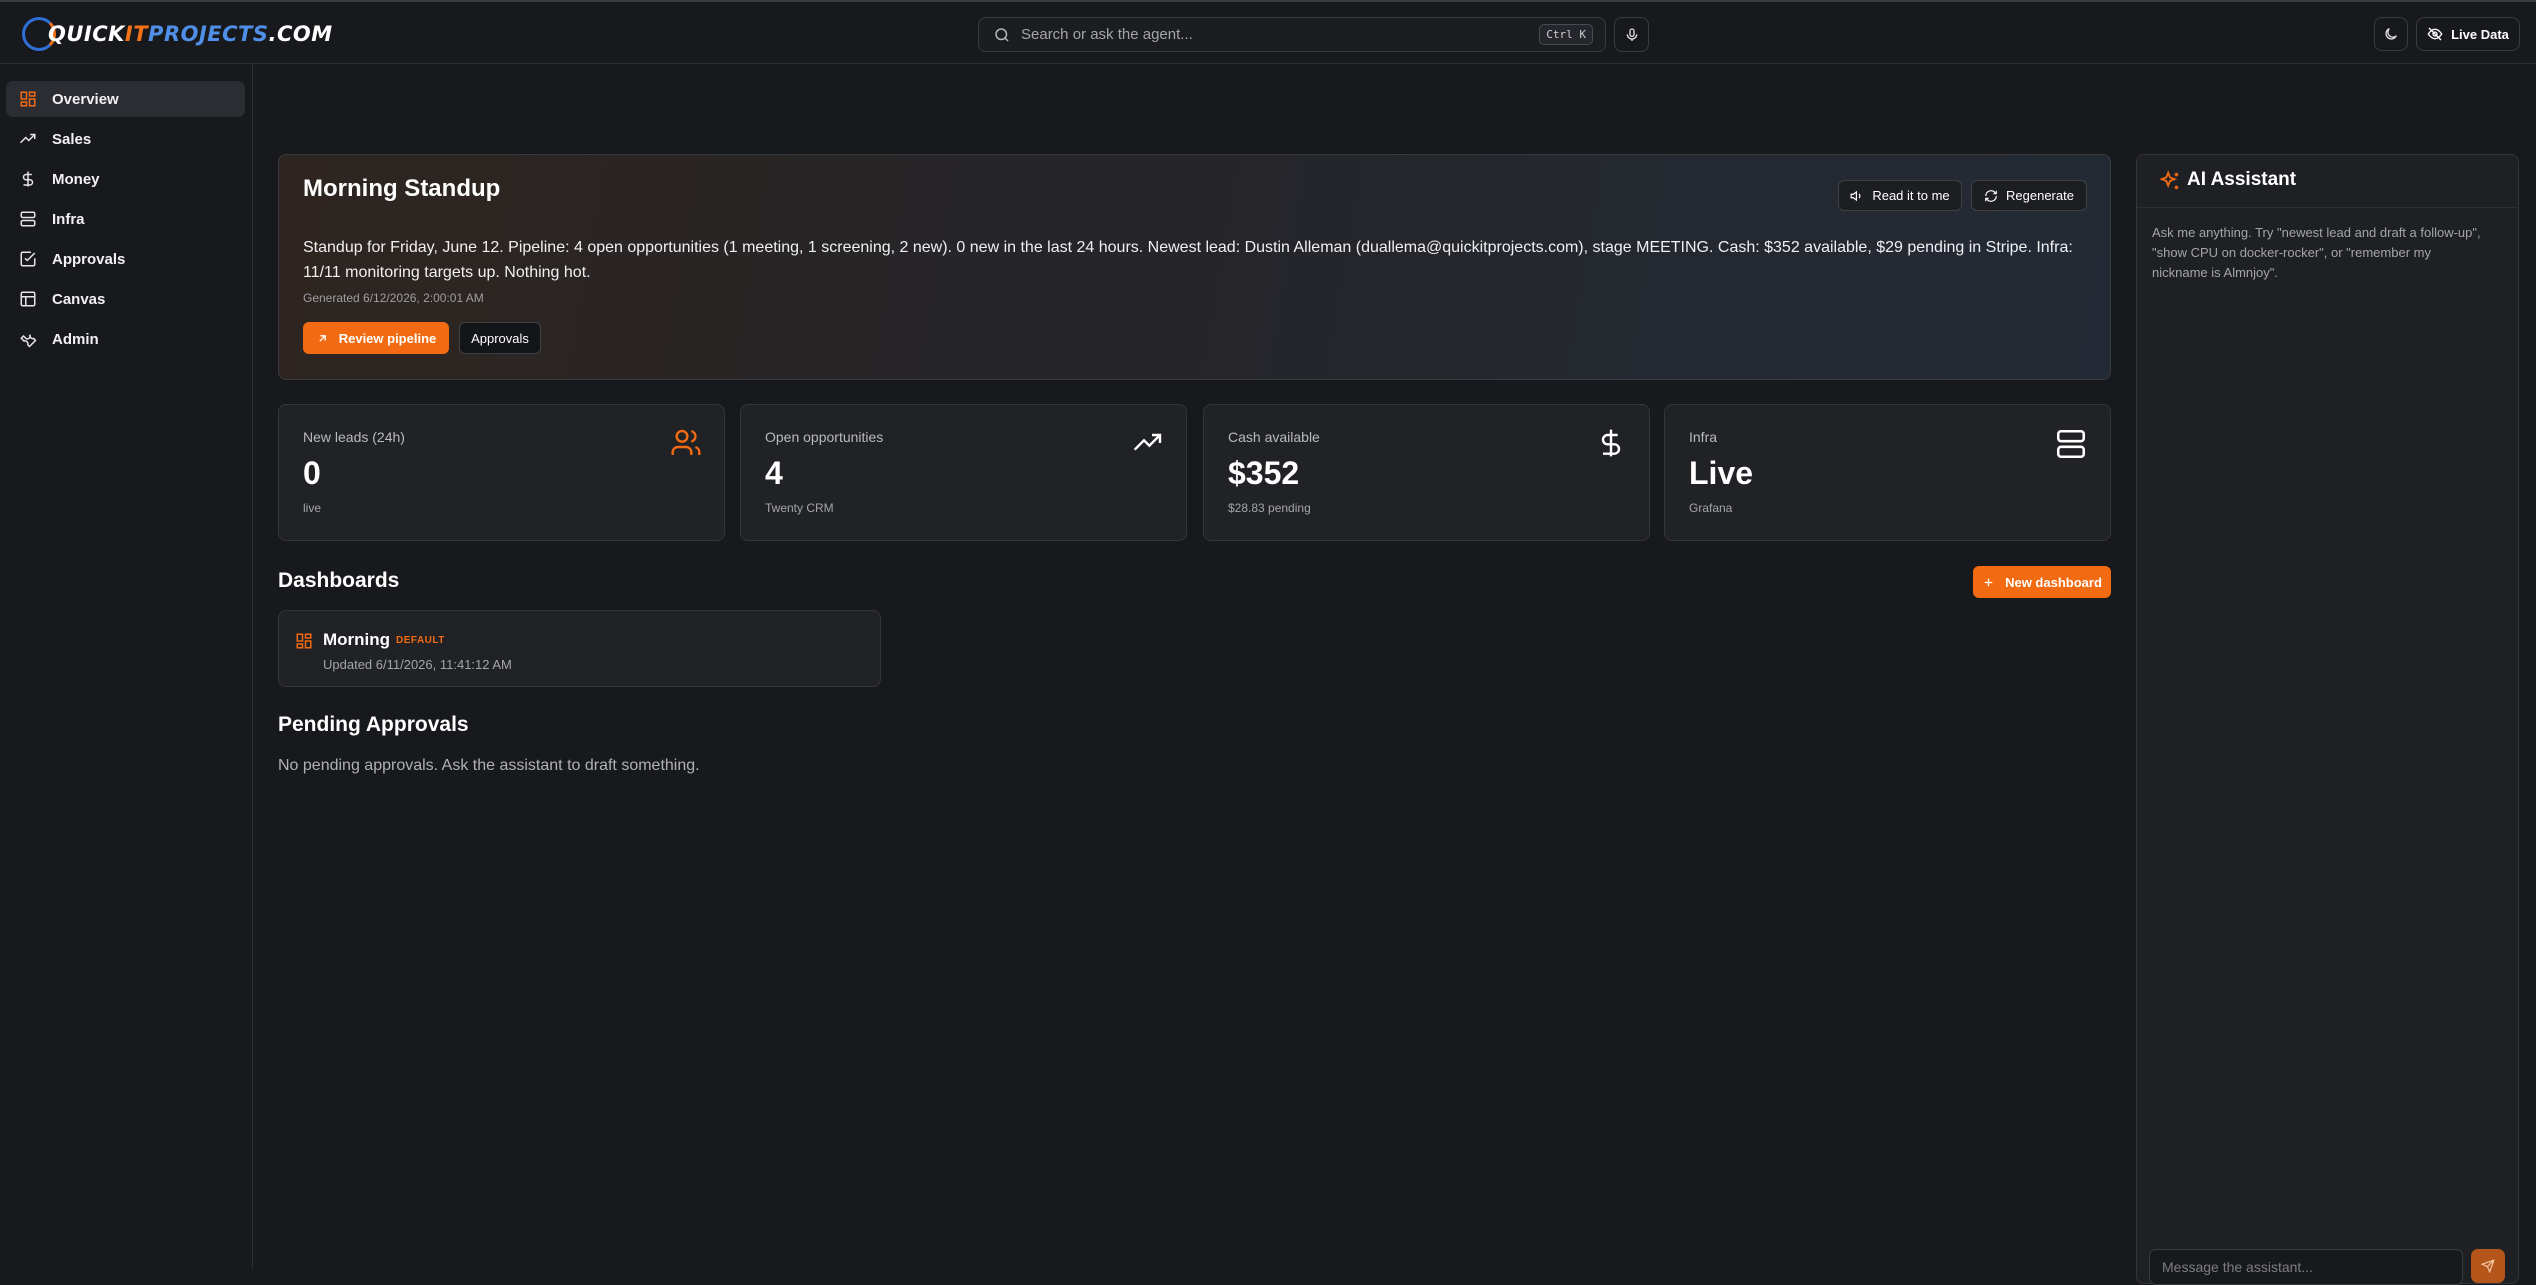 This screenshot has height=1285, width=2536. I want to click on regenerate-button: Regenerate, so click(2029, 195).